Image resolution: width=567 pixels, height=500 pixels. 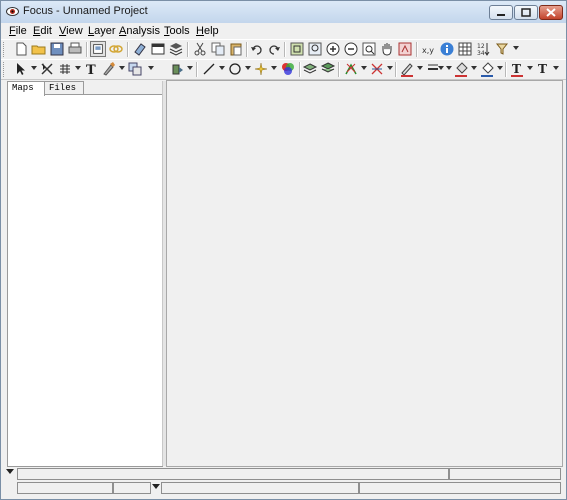 What do you see at coordinates (42, 31) in the screenshot?
I see `menu-edit: Edit` at bounding box center [42, 31].